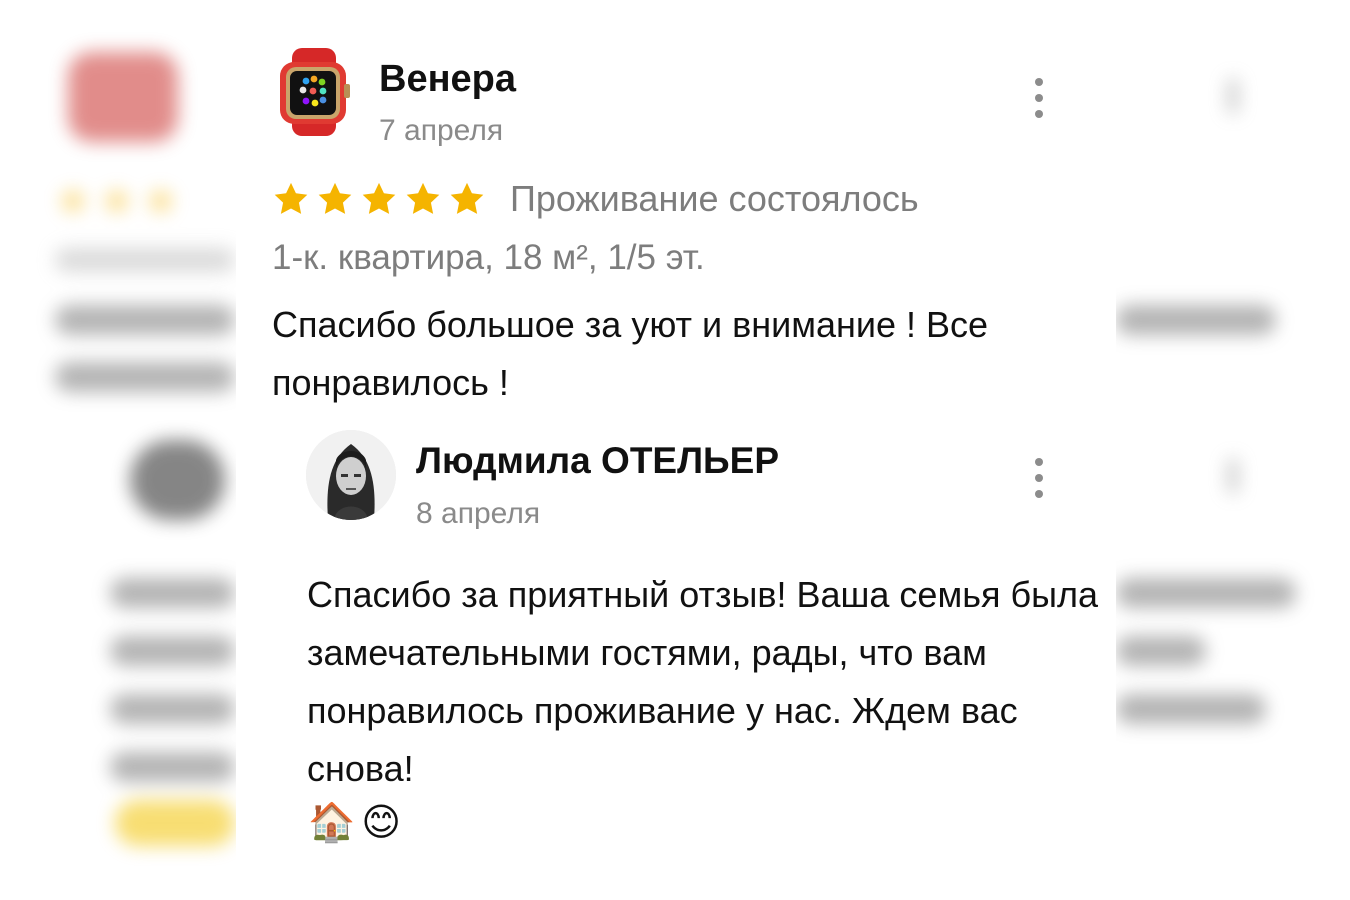 The width and height of the screenshot is (1350, 900). Describe the element at coordinates (314, 92) in the screenshot. I see `smartwatch-icon` at that location.